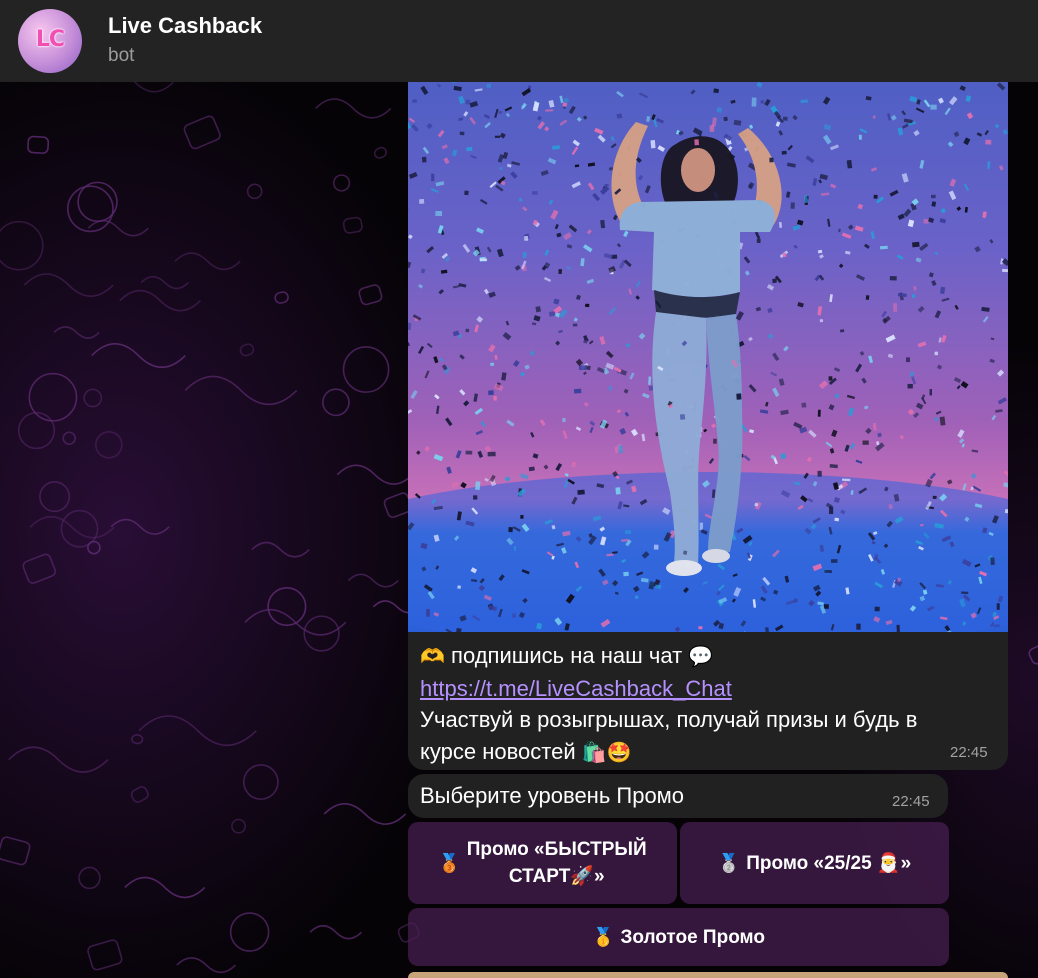 The width and height of the screenshot is (1038, 978). I want to click on chat-link: https://t.me/LiveCashback_Chat, so click(576, 688).